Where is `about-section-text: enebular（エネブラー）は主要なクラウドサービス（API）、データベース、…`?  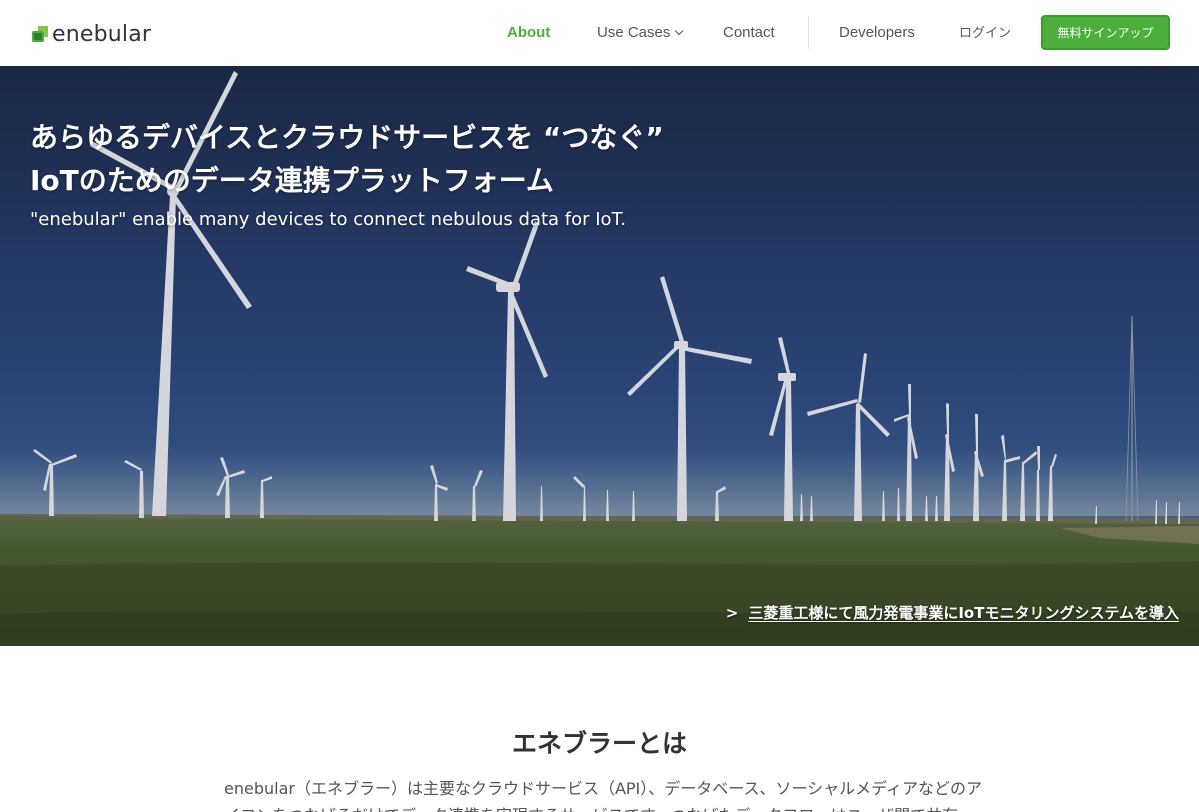
about-section-text: enebular（エネブラー）は主要なクラウドサービス（API）、データベース、… is located at coordinates (603, 795).